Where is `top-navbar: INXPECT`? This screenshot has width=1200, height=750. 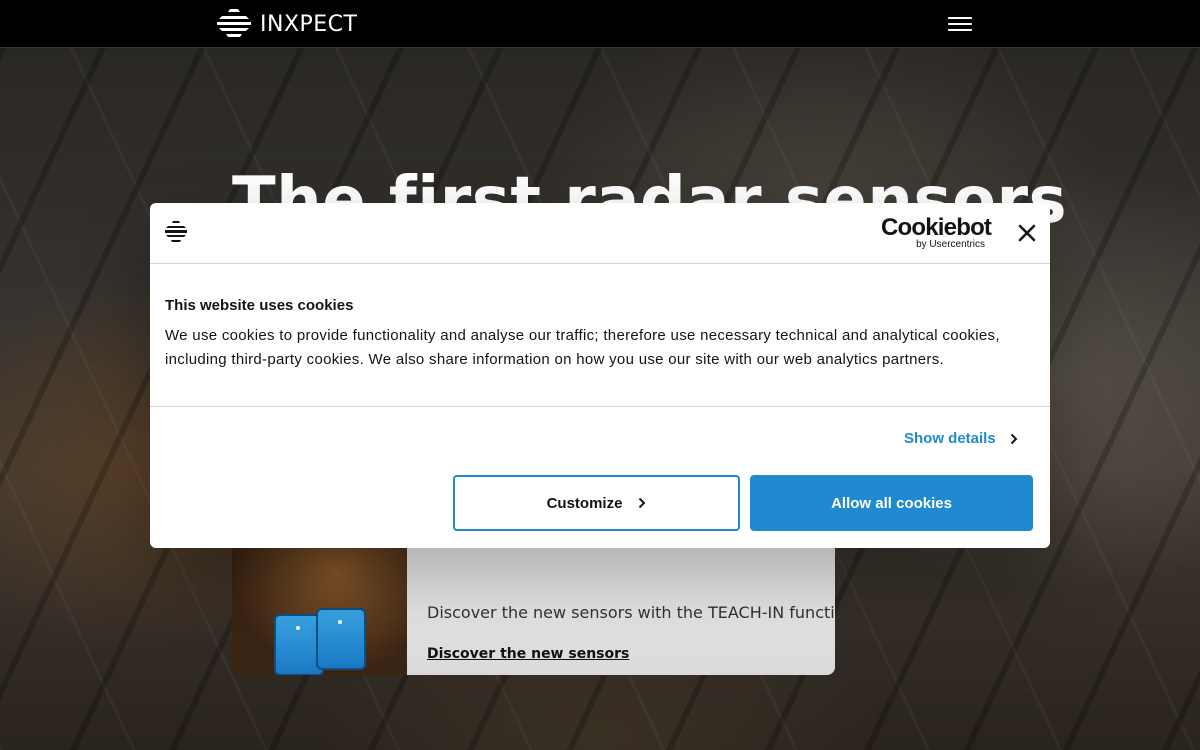 top-navbar: INXPECT is located at coordinates (600, 24).